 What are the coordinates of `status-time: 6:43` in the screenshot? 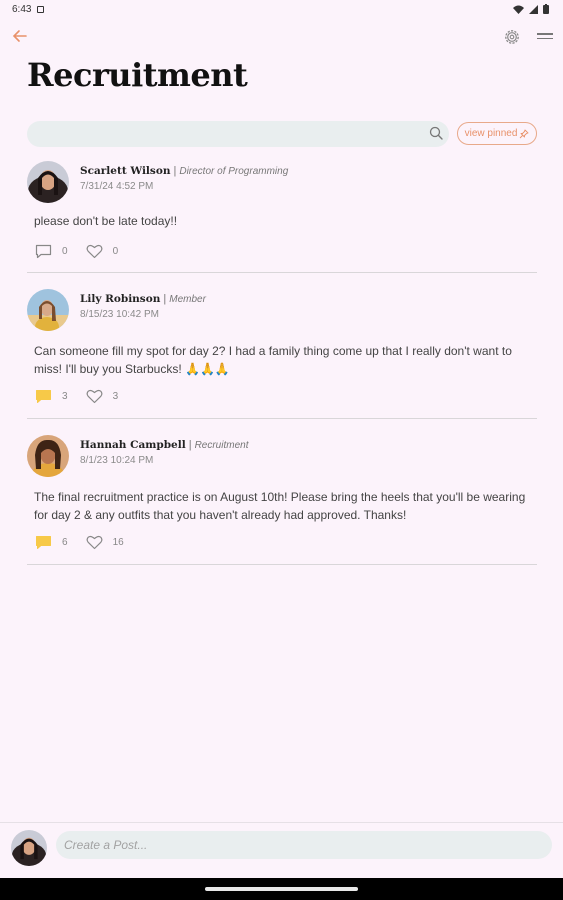 It's located at (22, 9).